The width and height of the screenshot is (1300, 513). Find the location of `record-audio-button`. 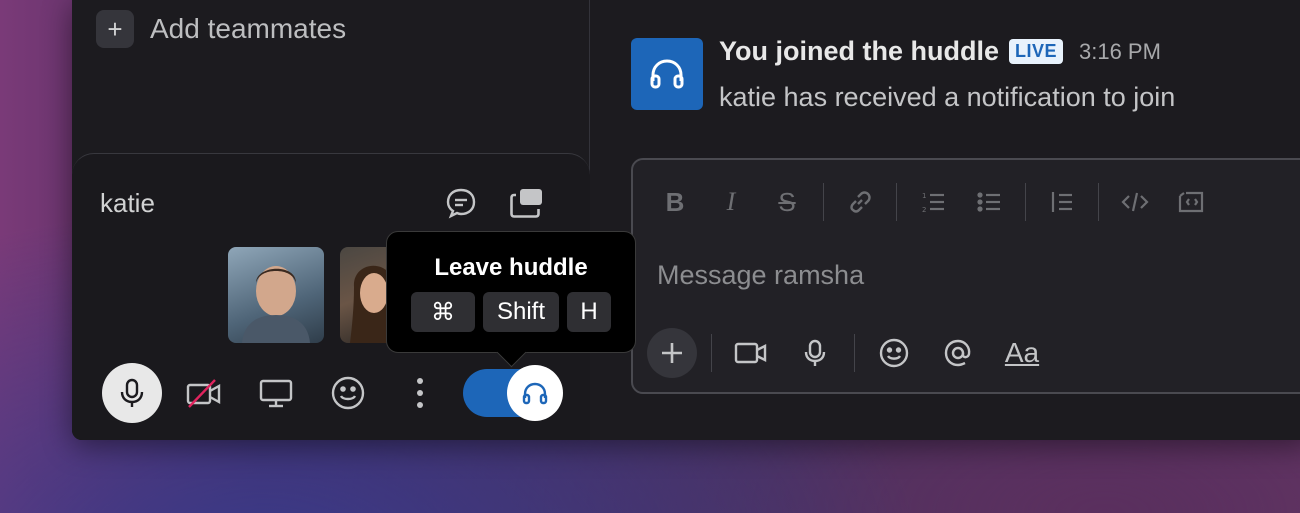

record-audio-button is located at coordinates (815, 353).